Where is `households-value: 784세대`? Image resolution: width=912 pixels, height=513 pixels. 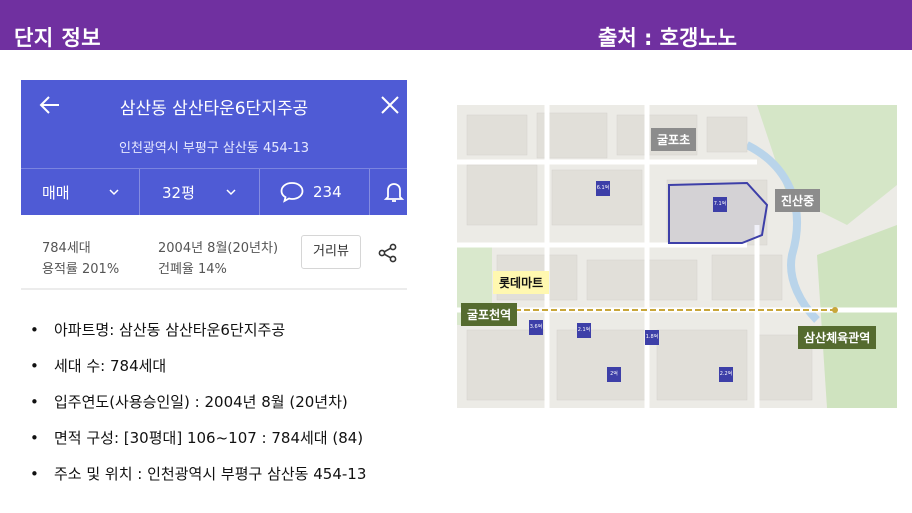 households-value: 784세대 is located at coordinates (66, 248).